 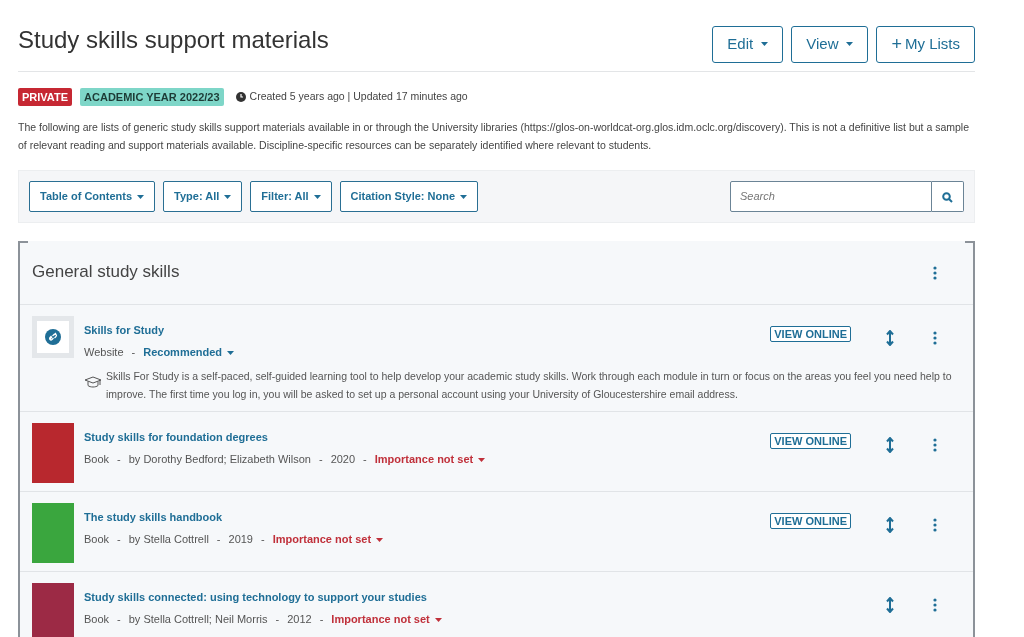 What do you see at coordinates (104, 352) in the screenshot?
I see `item-meta: Website` at bounding box center [104, 352].